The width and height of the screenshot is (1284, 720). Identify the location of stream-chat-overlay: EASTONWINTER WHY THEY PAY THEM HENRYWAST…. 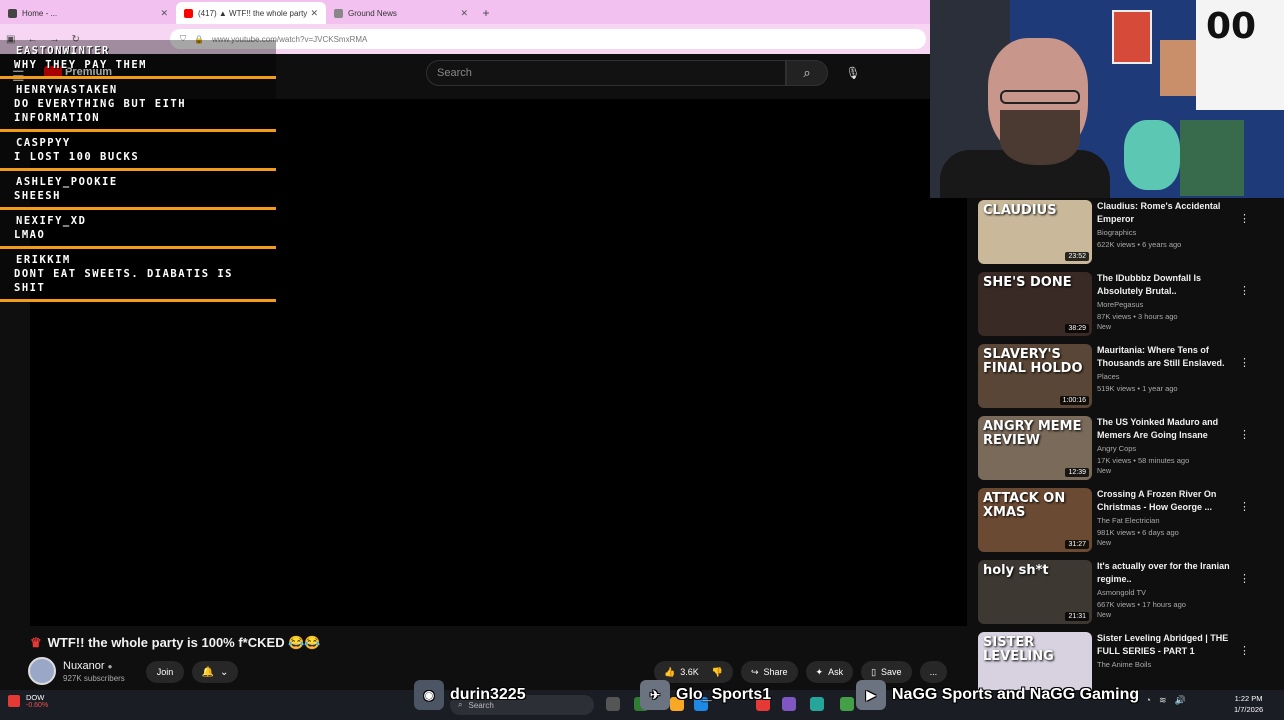
(138, 171).